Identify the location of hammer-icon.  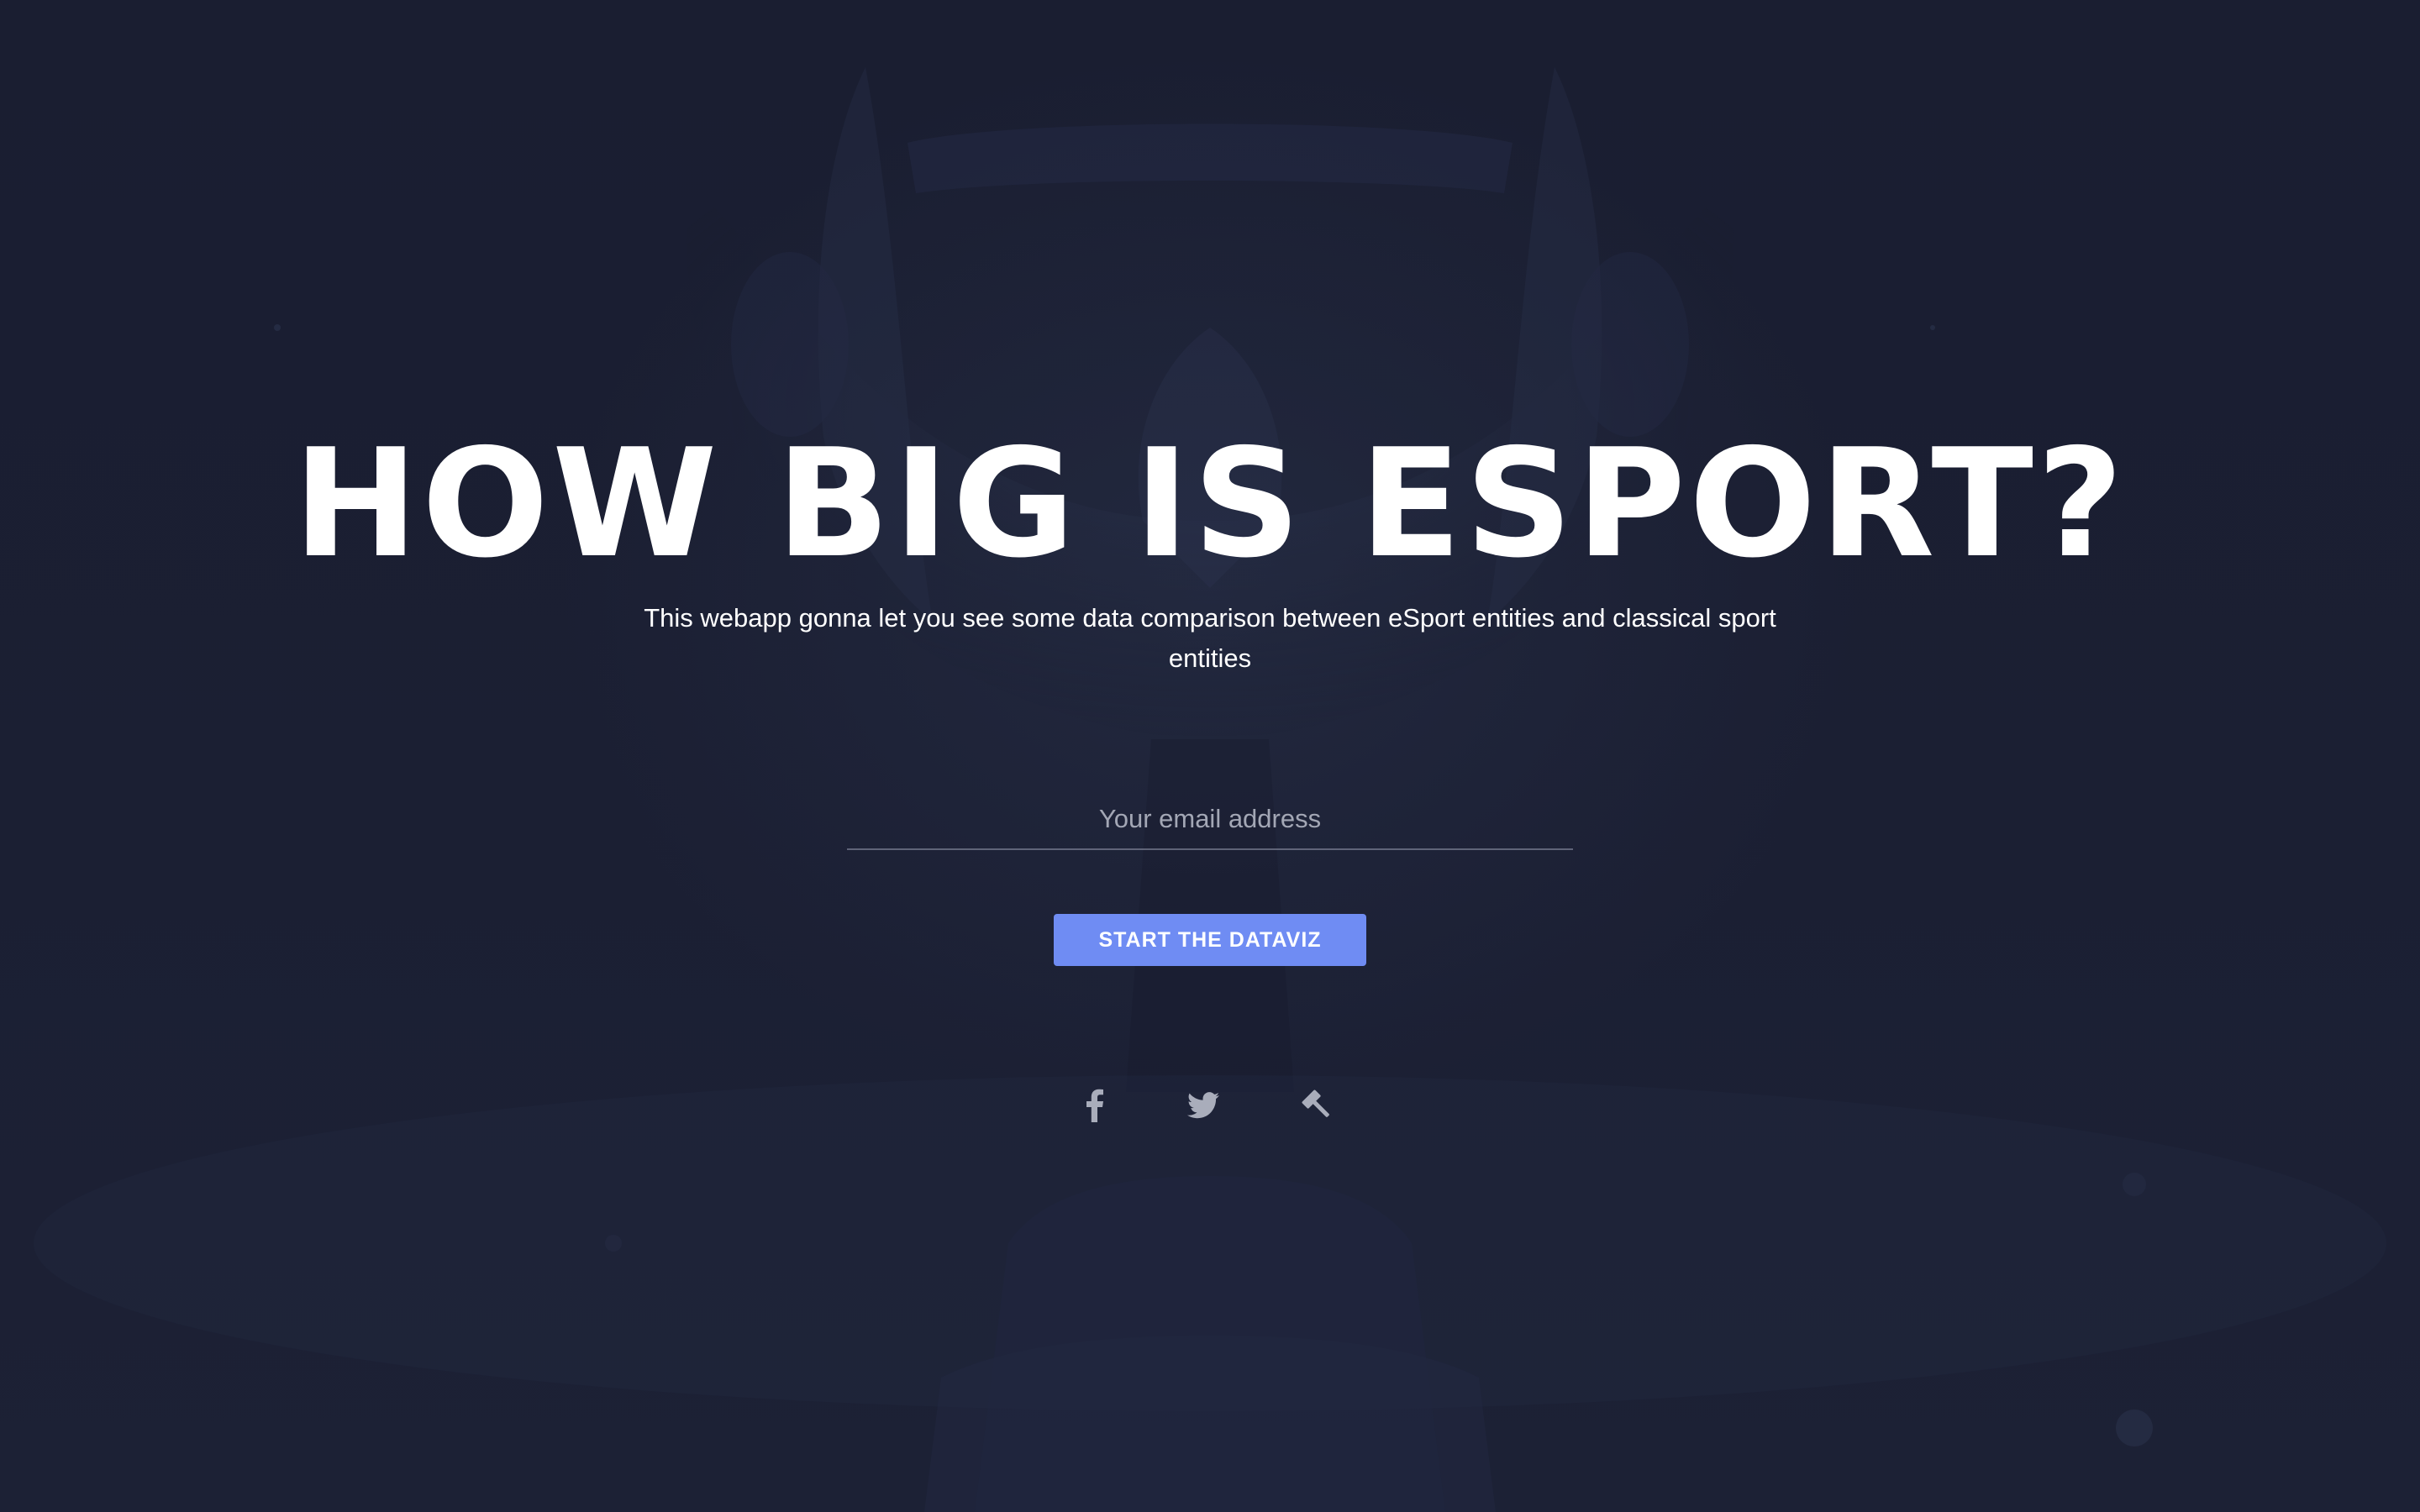
(1316, 1103).